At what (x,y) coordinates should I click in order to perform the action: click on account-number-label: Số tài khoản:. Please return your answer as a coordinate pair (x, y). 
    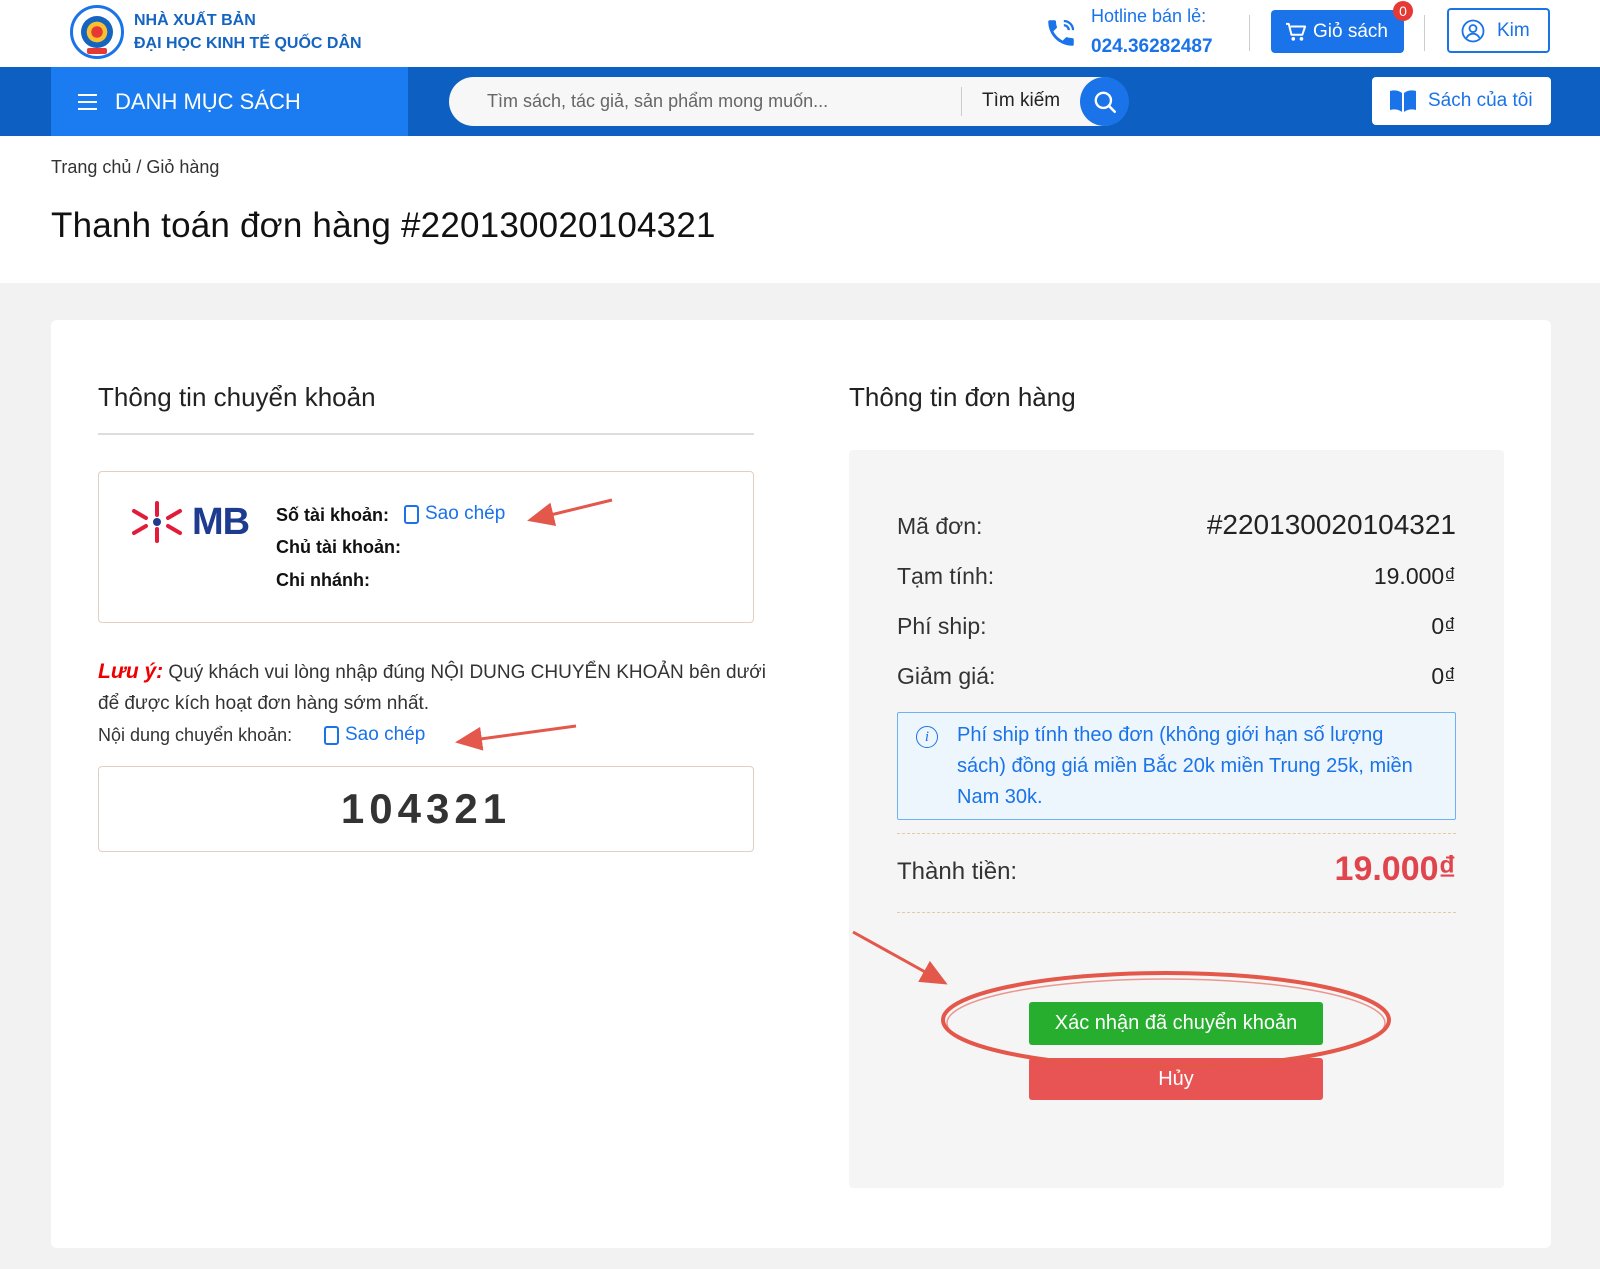
    Looking at the image, I should click on (333, 515).